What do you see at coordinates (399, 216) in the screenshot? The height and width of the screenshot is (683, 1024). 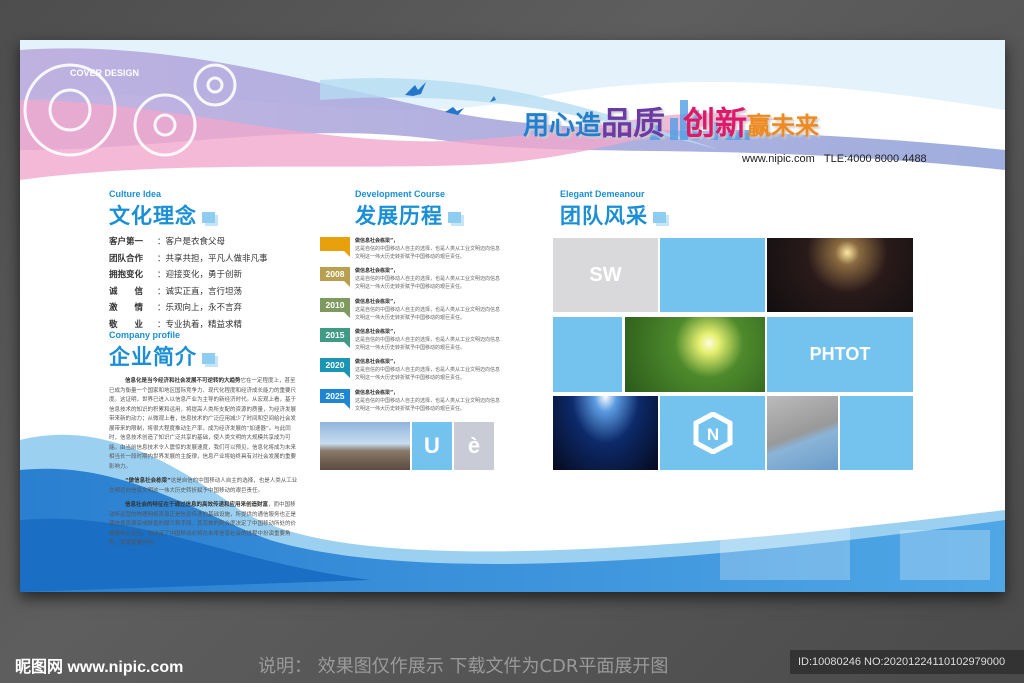 I see `development-title: 发展历程` at bounding box center [399, 216].